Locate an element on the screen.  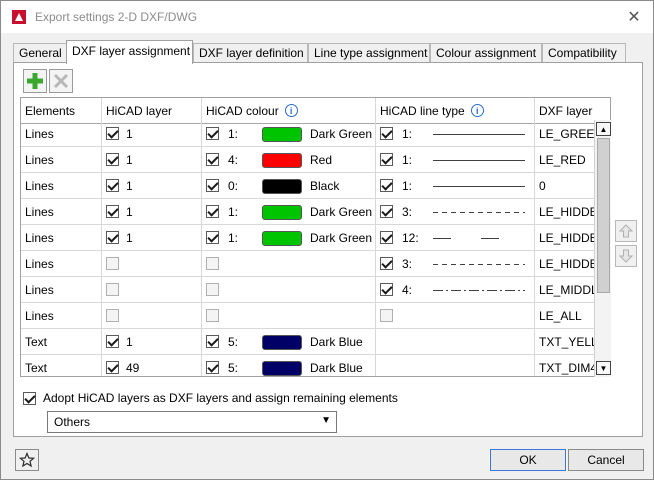
grid-vertical-scrollbar: ▲ ▼ is located at coordinates (602, 248).